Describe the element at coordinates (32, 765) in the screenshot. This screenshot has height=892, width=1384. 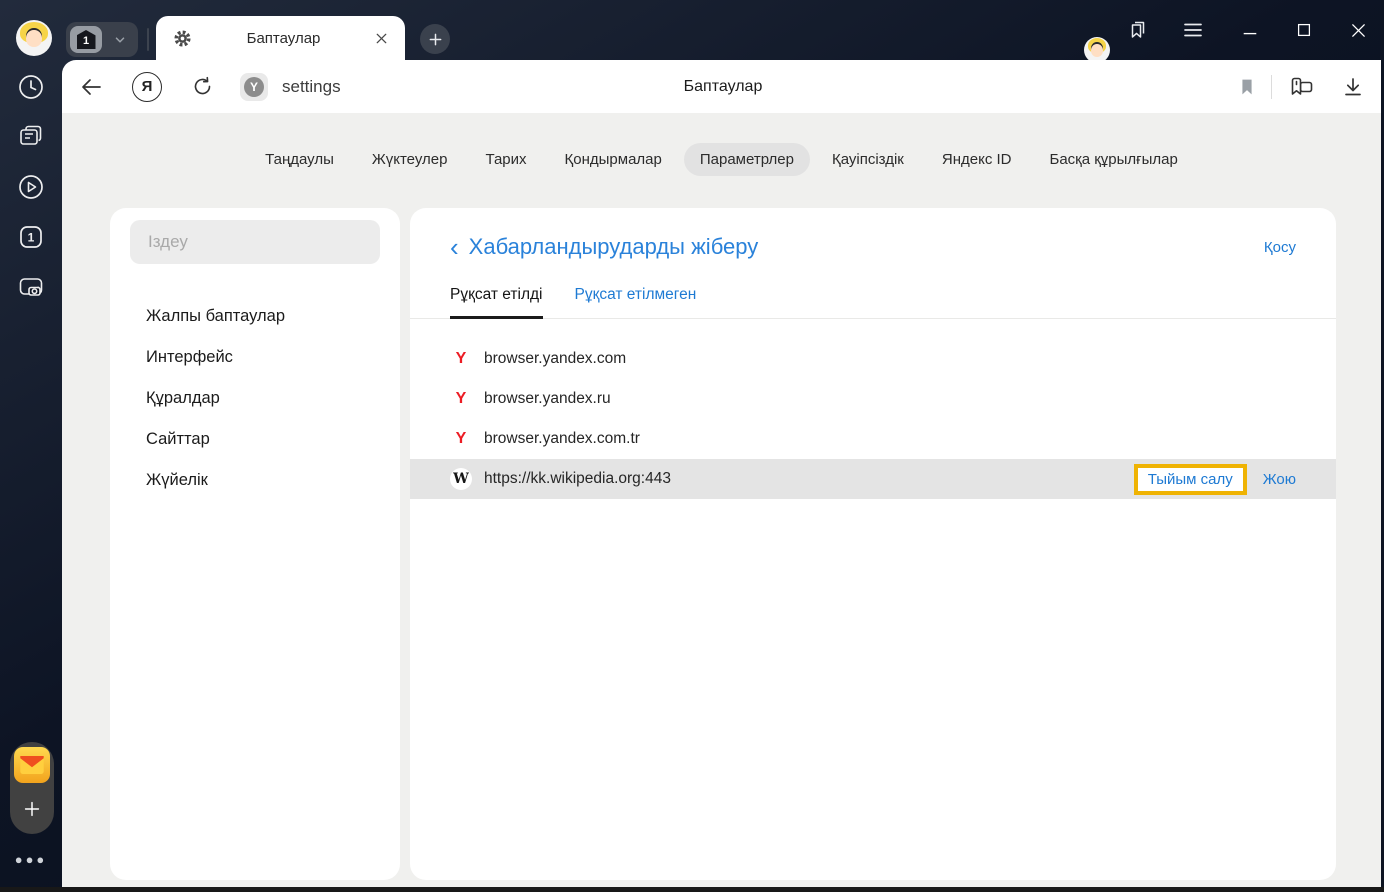
I see `yandex-mail-icon` at that location.